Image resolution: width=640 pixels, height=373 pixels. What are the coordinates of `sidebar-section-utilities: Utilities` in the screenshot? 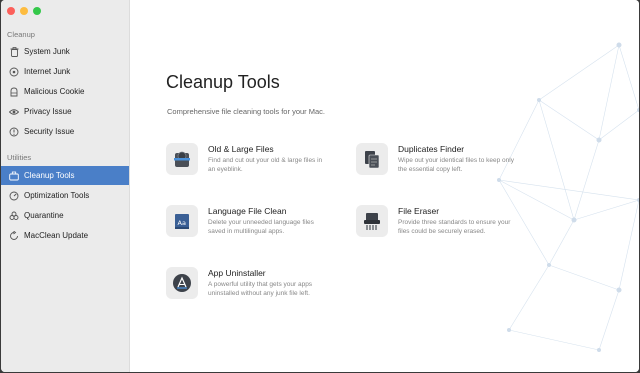 It's located at (19, 157).